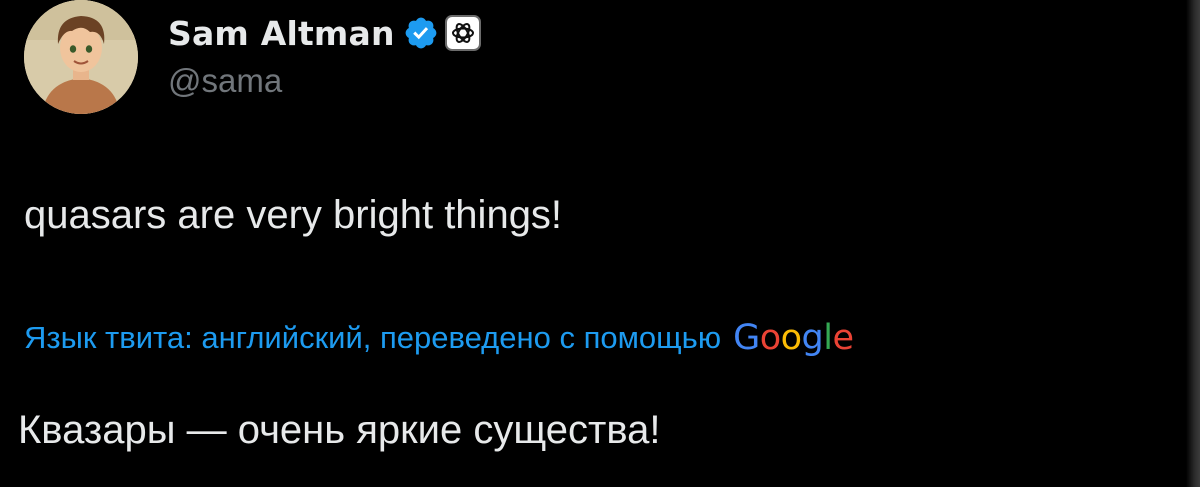  Describe the element at coordinates (828, 338) in the screenshot. I see `google-letter: l` at that location.